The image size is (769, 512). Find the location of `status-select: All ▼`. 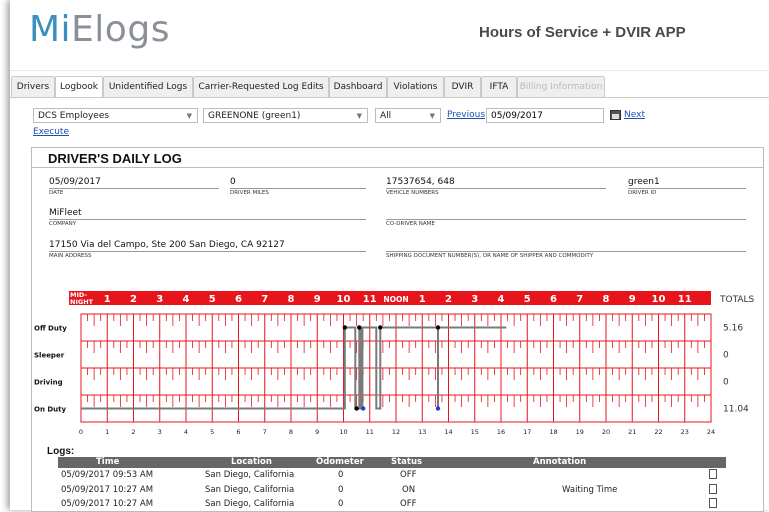

status-select: All ▼ is located at coordinates (408, 115).